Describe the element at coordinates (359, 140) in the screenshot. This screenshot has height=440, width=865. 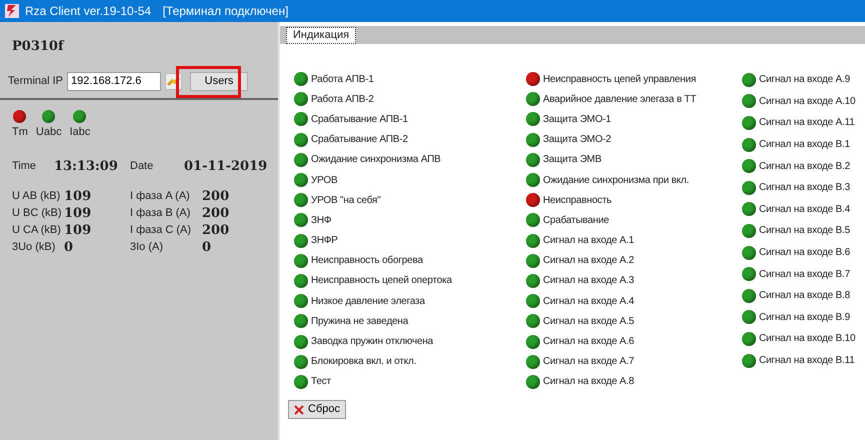
I see `indicator-label: Срабатывание АПВ-2` at that location.